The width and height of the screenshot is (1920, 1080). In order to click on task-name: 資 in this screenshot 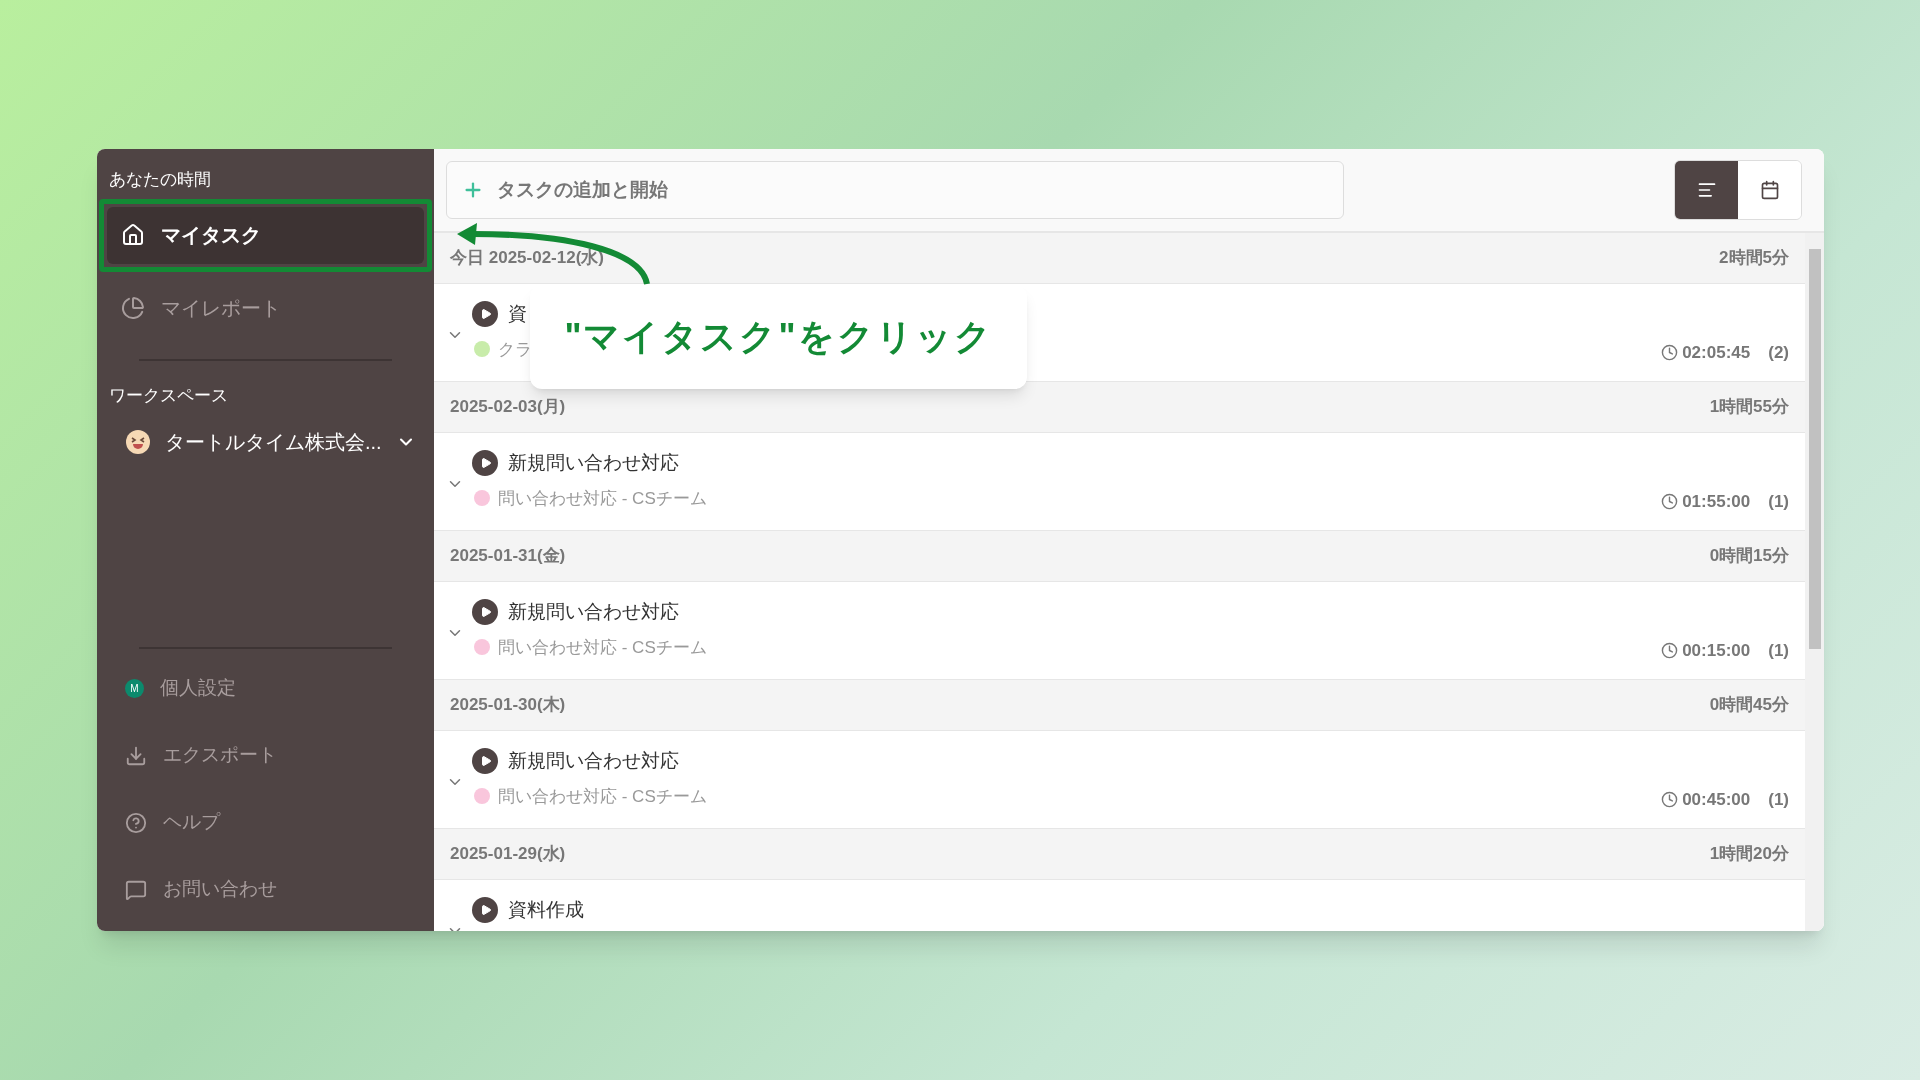, I will do `click(517, 314)`.